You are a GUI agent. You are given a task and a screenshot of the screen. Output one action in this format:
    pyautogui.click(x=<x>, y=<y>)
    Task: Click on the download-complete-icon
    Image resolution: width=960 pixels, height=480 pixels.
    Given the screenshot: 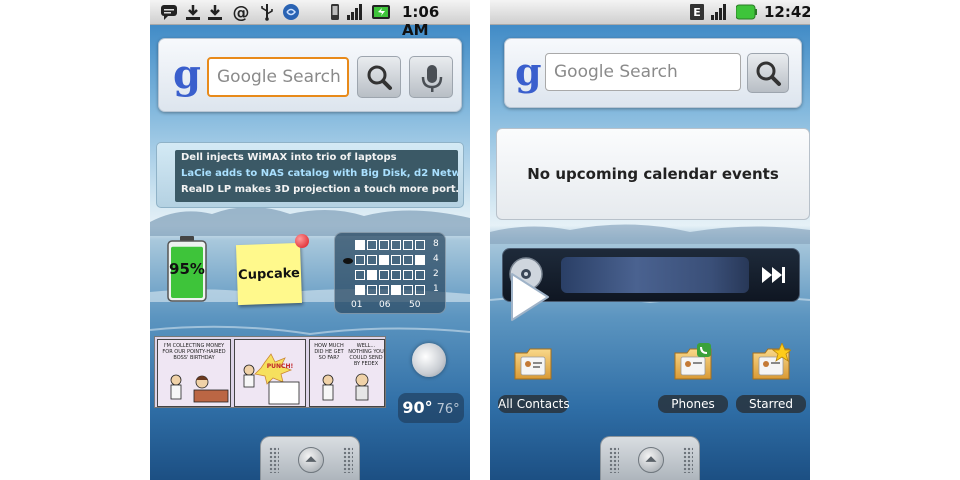 What is the action you would take?
    pyautogui.click(x=193, y=12)
    